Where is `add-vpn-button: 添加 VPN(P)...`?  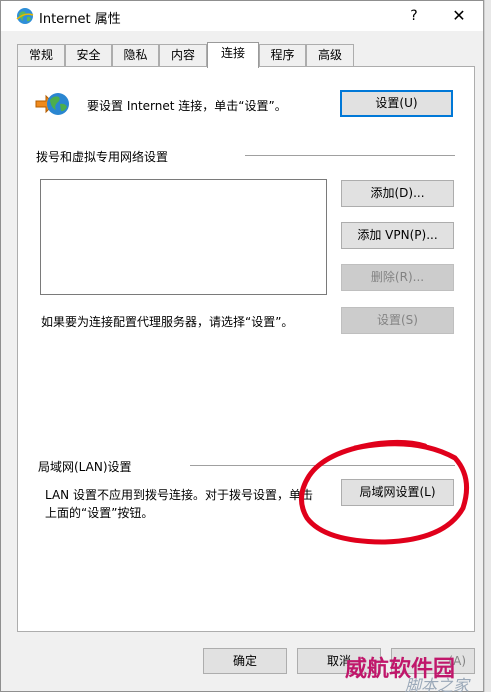
add-vpn-button: 添加 VPN(P)... is located at coordinates (397, 235).